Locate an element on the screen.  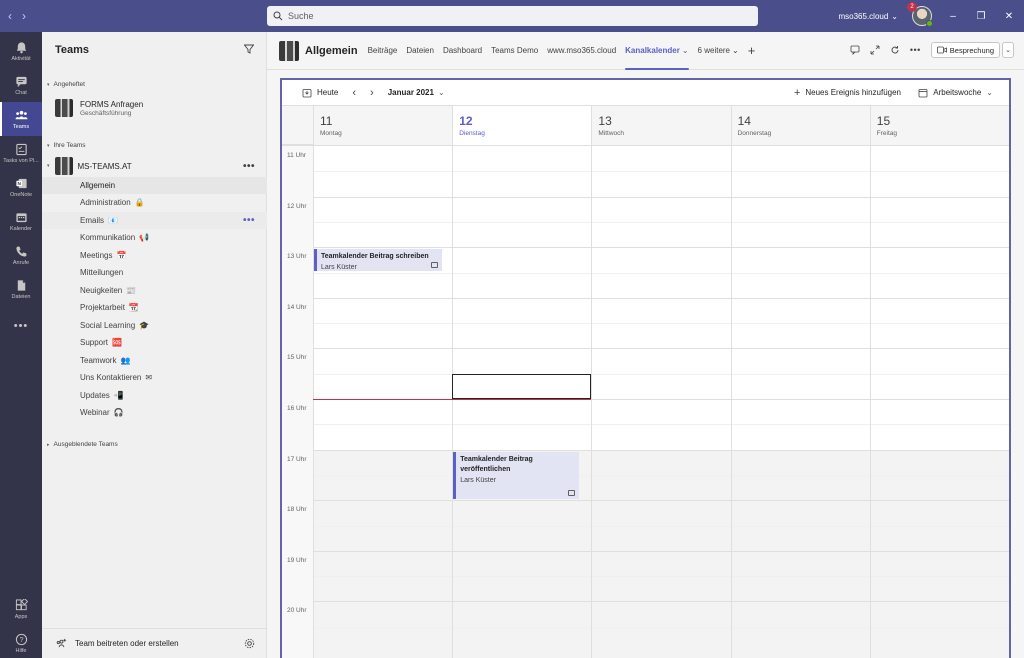
tab-beitraege: Beiträge is located at coordinates (383, 51).